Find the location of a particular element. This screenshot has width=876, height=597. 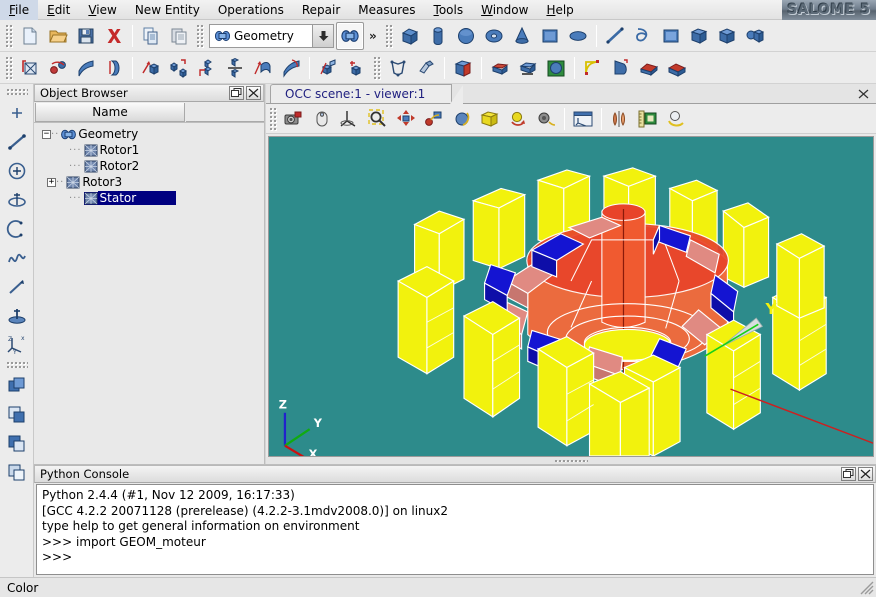

column-header-name: Name is located at coordinates (110, 112).